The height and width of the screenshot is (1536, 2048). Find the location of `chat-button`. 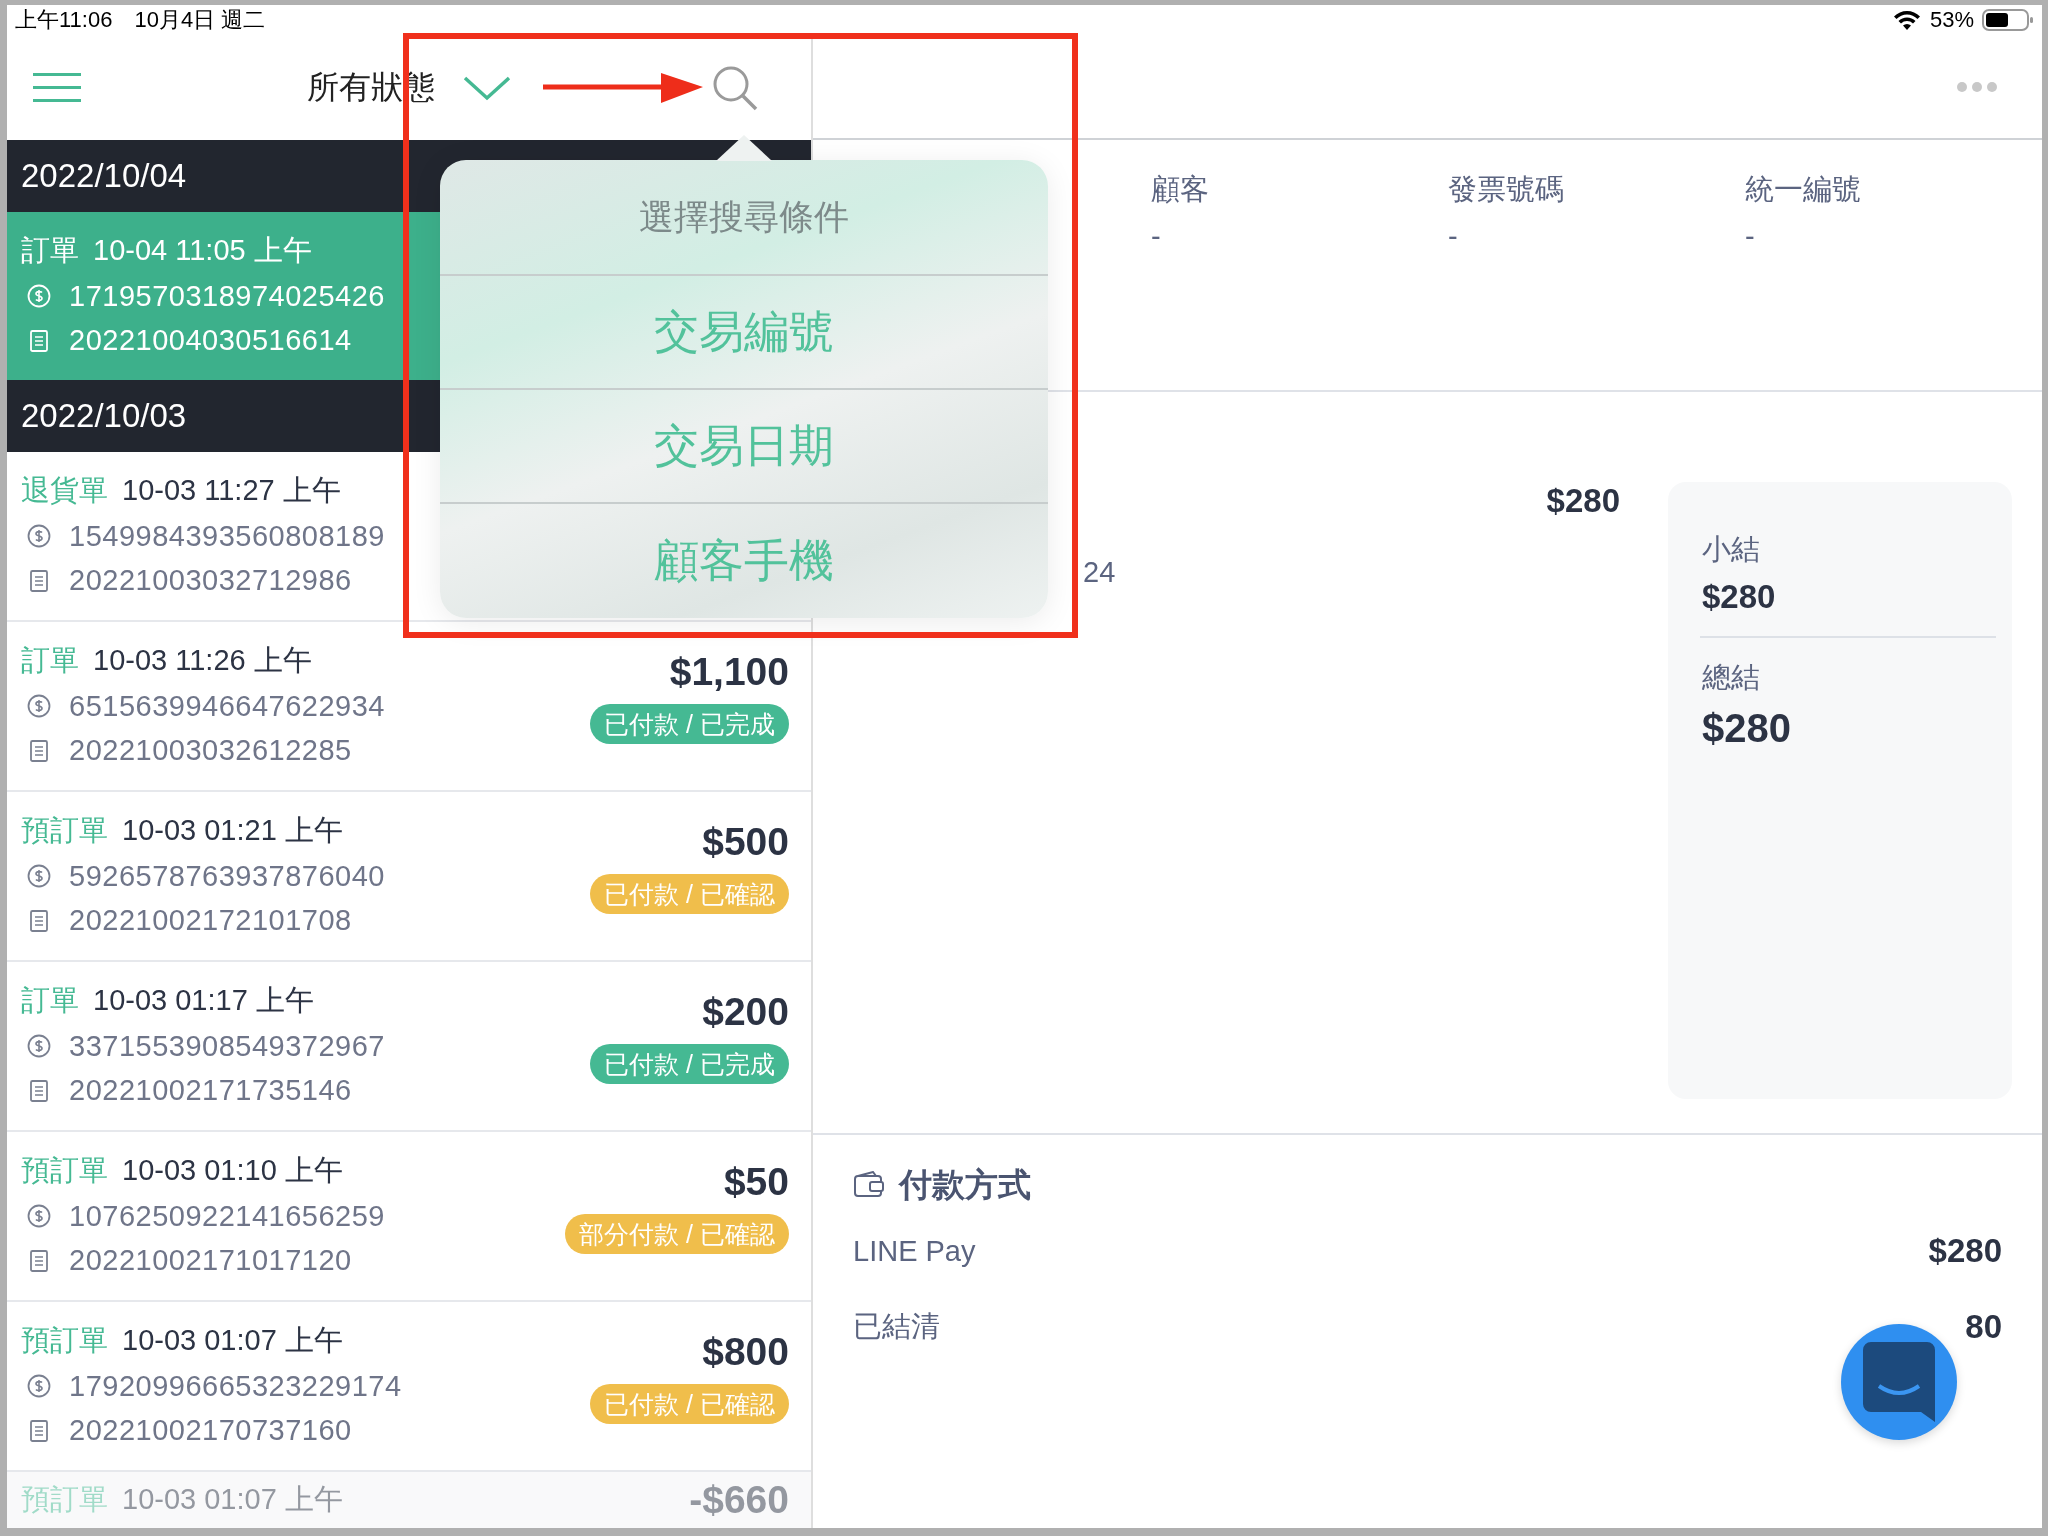

chat-button is located at coordinates (1899, 1382).